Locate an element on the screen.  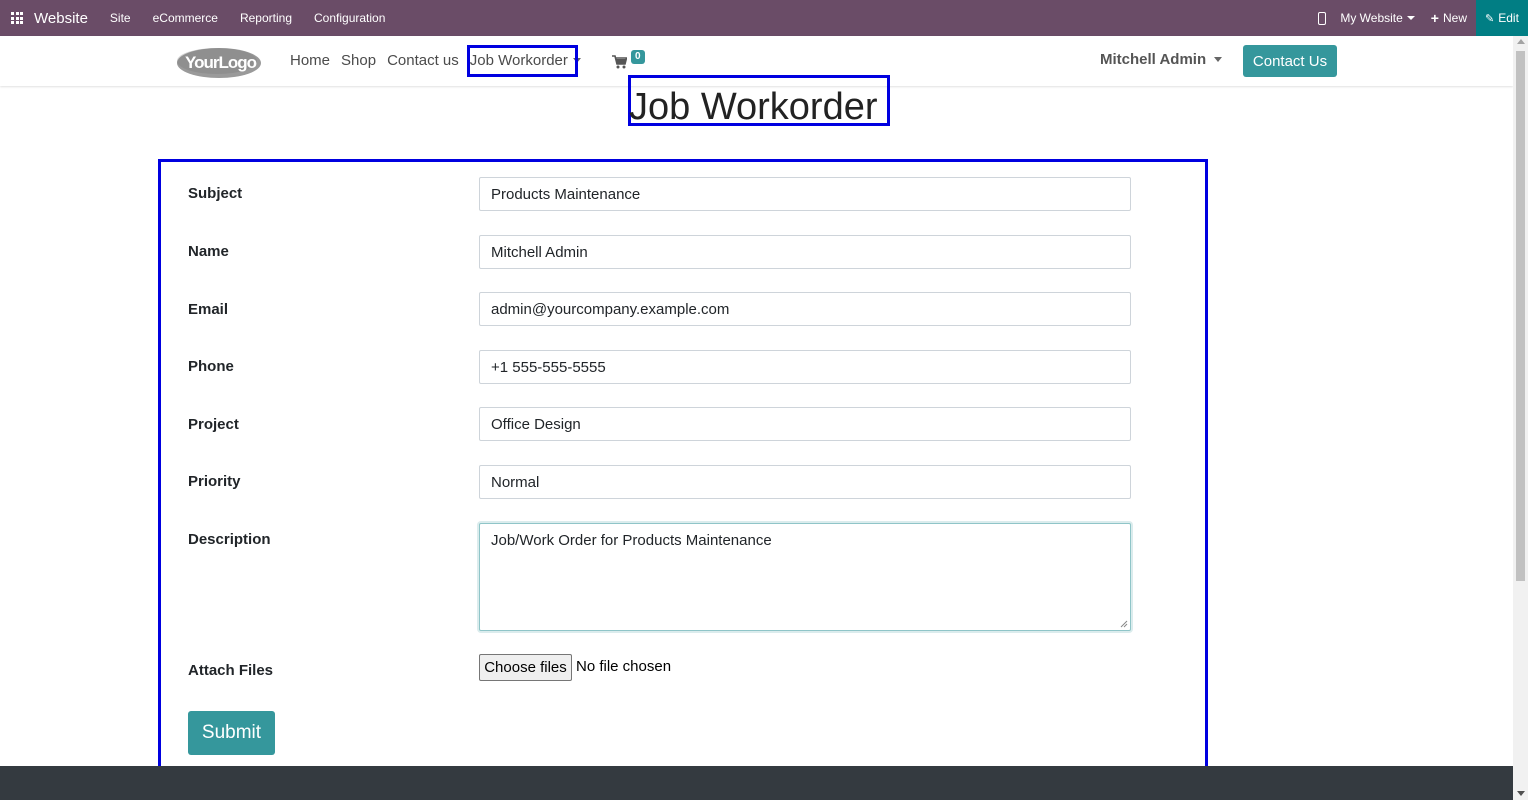
website-selector-label: My Website is located at coordinates (1371, 18).